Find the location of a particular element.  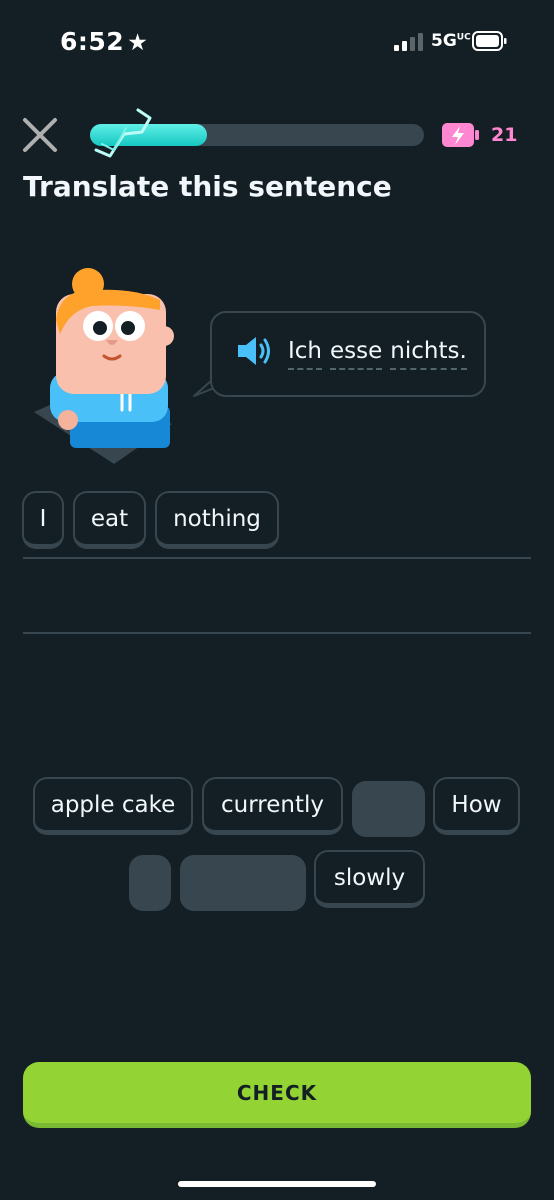

status-bar: 6:52 ★ 5GUC is located at coordinates (277, 40).